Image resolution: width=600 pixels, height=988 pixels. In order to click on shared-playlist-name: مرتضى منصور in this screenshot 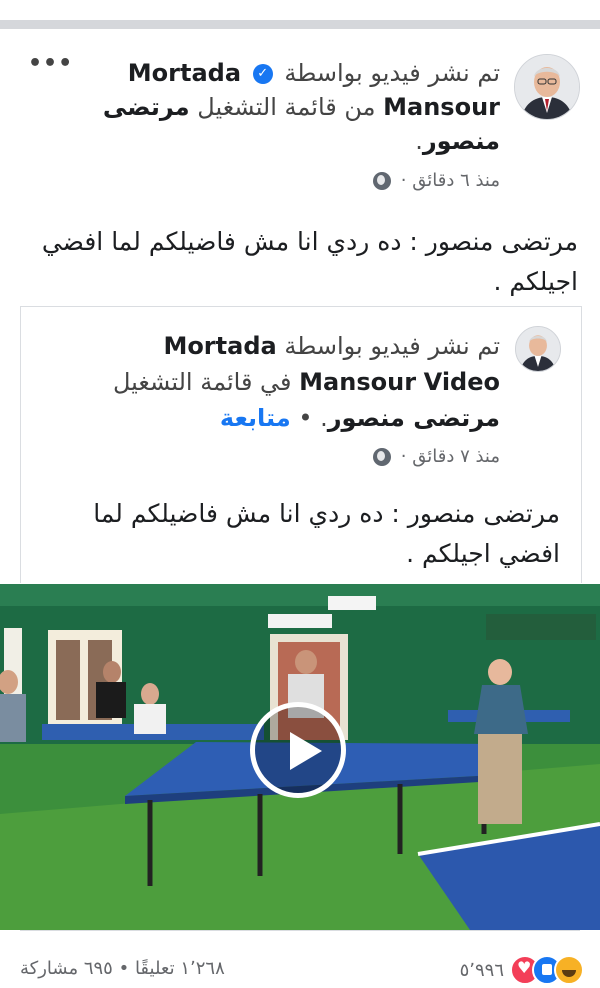, I will do `click(414, 418)`.